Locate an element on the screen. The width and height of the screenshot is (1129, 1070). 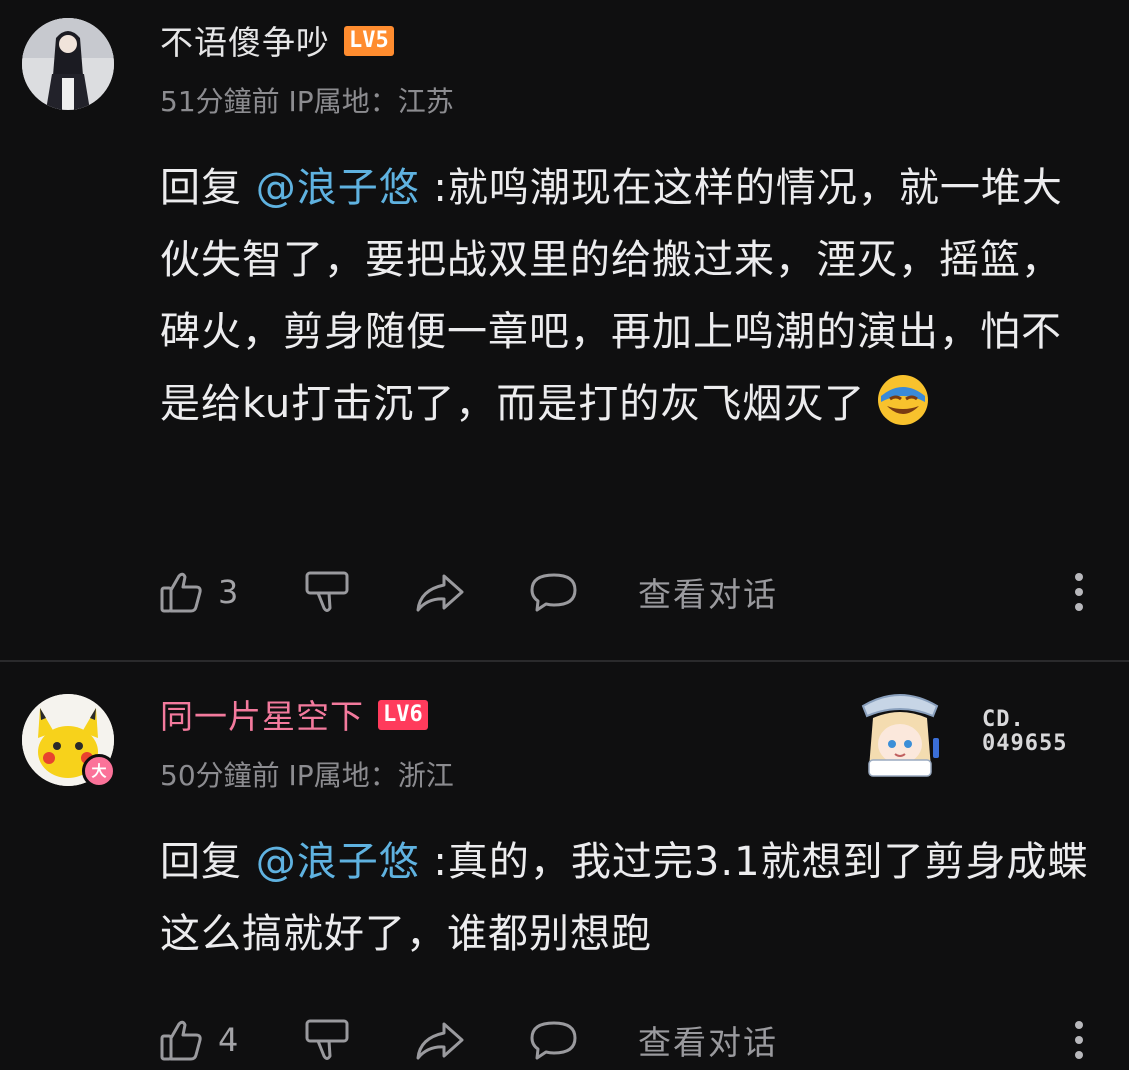
laughing-crying-emoji-icon is located at coordinates (903, 400).